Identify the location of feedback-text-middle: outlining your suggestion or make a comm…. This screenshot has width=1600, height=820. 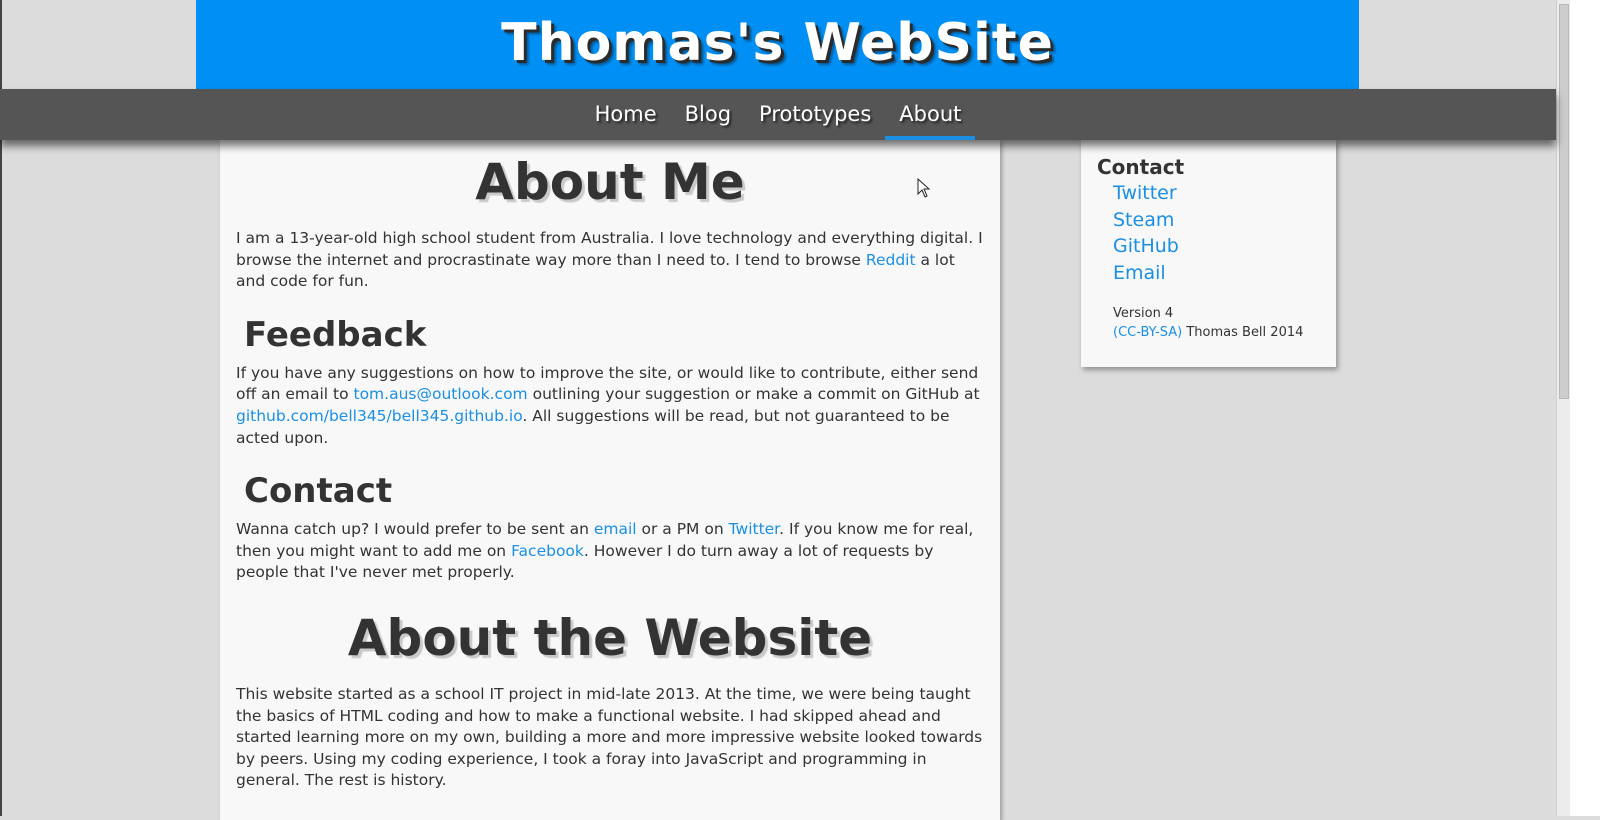
(753, 394).